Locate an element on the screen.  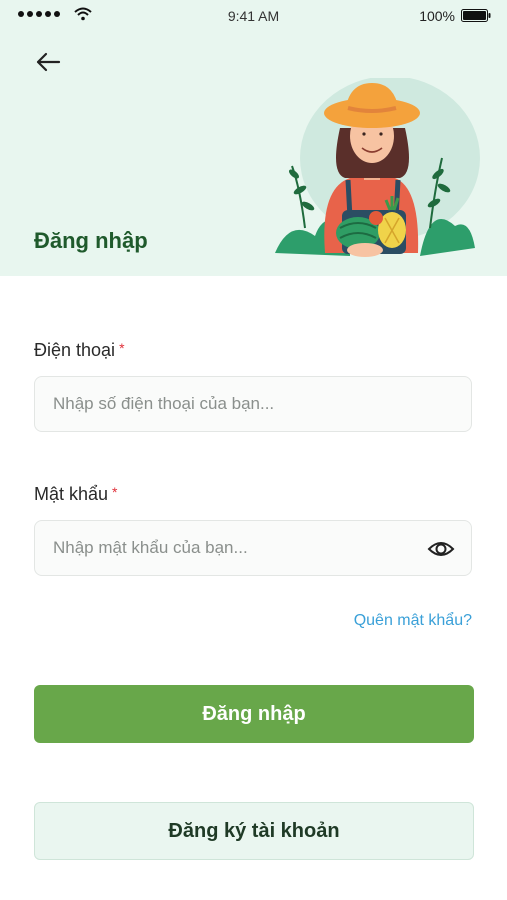
password-label-text: Mật khẩu is located at coordinates (71, 494).